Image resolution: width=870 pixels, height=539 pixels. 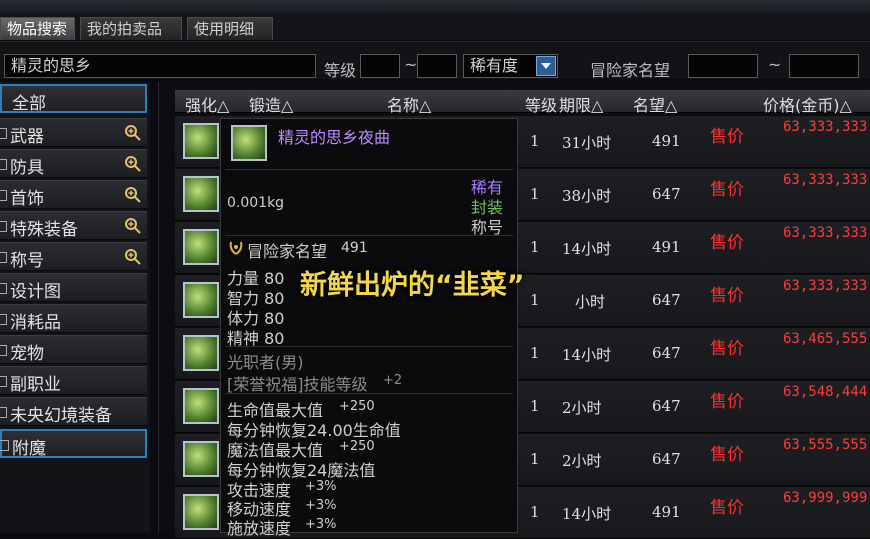 I want to click on fame-cell: 491, so click(x=666, y=247).